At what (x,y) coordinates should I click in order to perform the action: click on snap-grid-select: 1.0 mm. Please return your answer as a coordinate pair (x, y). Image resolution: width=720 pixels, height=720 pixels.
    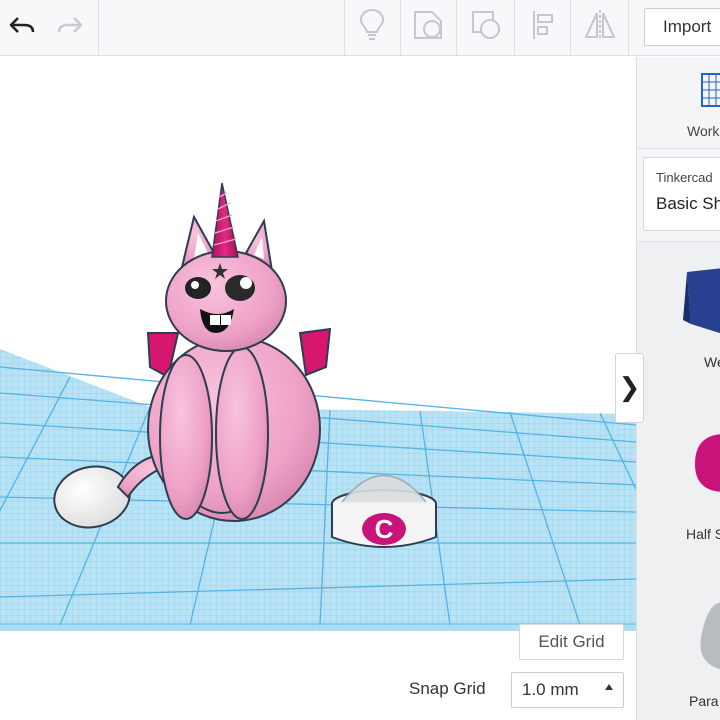
    Looking at the image, I should click on (567, 690).